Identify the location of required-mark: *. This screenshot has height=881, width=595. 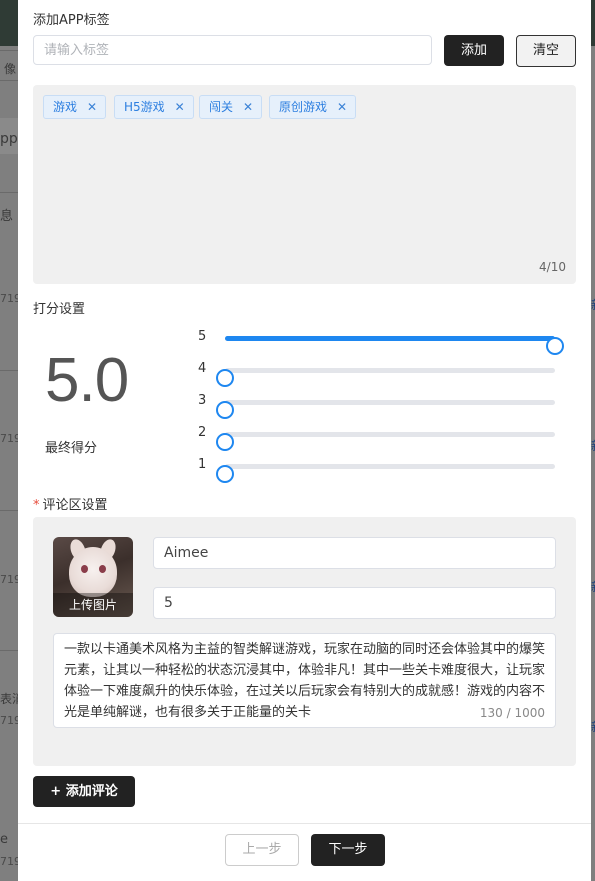
(36, 505).